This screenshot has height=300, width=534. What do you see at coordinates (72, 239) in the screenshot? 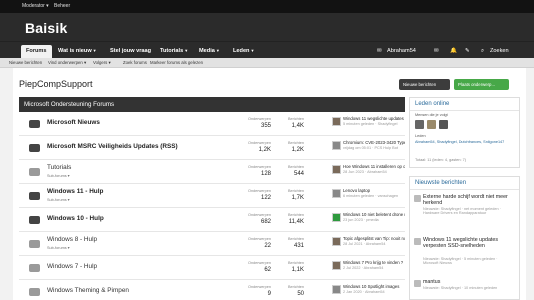
I see `forum-title: Windows 8 - Hulp` at bounding box center [72, 239].